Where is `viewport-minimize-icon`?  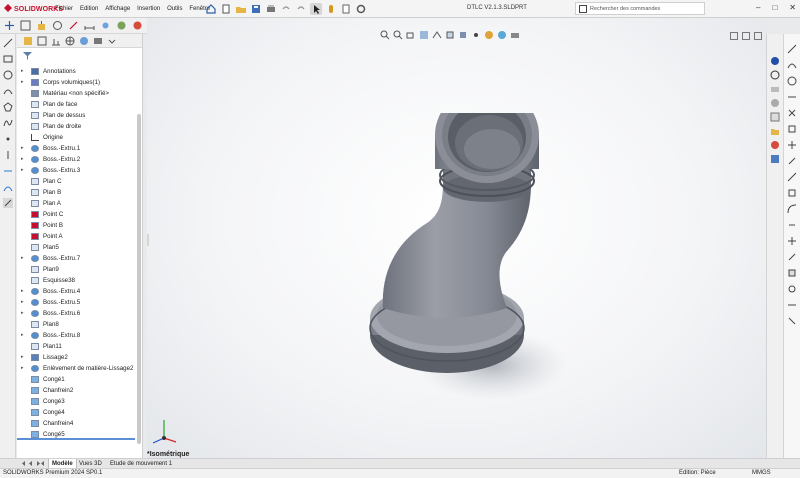 viewport-minimize-icon is located at coordinates (734, 36).